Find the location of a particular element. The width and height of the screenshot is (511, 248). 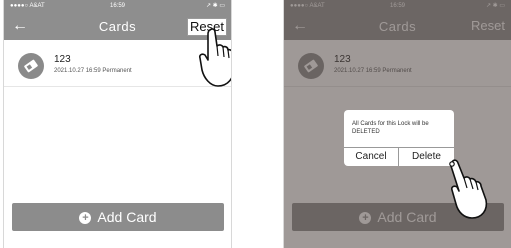

add-card-button: + Add Card is located at coordinates (118, 217).